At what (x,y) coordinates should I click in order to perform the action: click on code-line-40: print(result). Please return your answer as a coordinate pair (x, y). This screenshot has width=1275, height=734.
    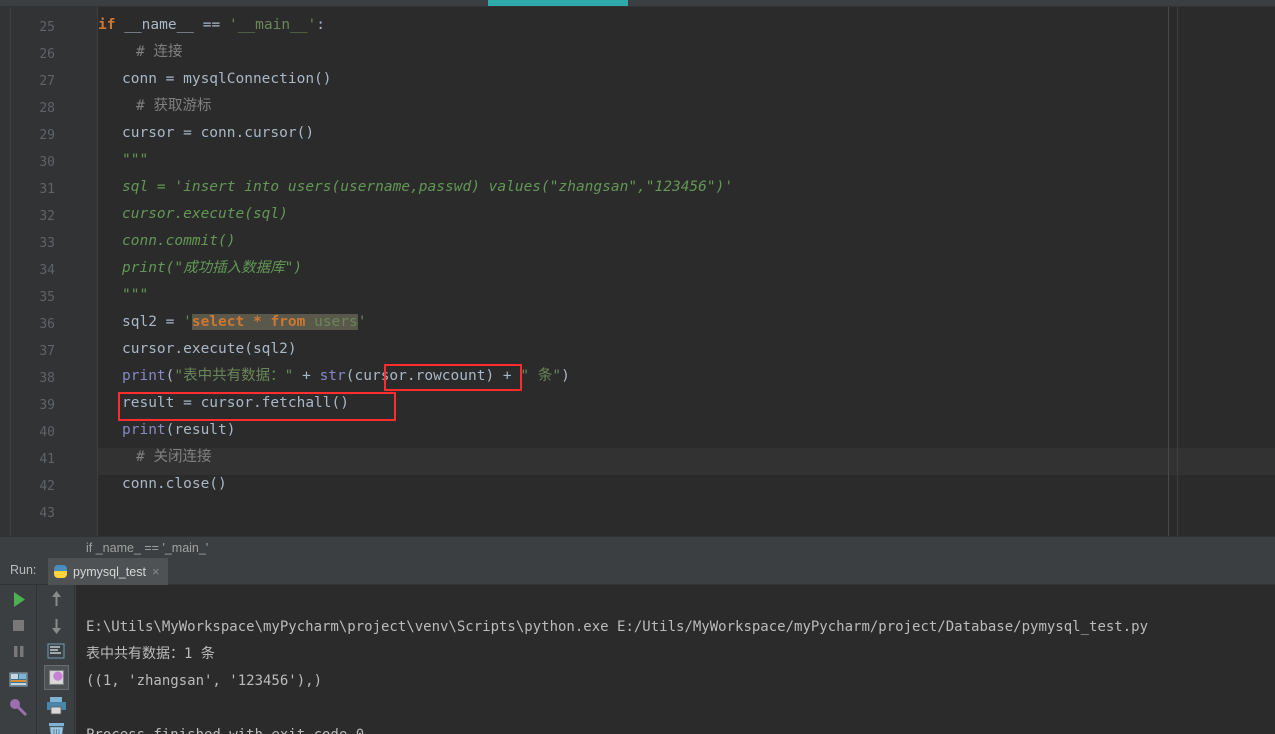
    Looking at the image, I should click on (179, 430).